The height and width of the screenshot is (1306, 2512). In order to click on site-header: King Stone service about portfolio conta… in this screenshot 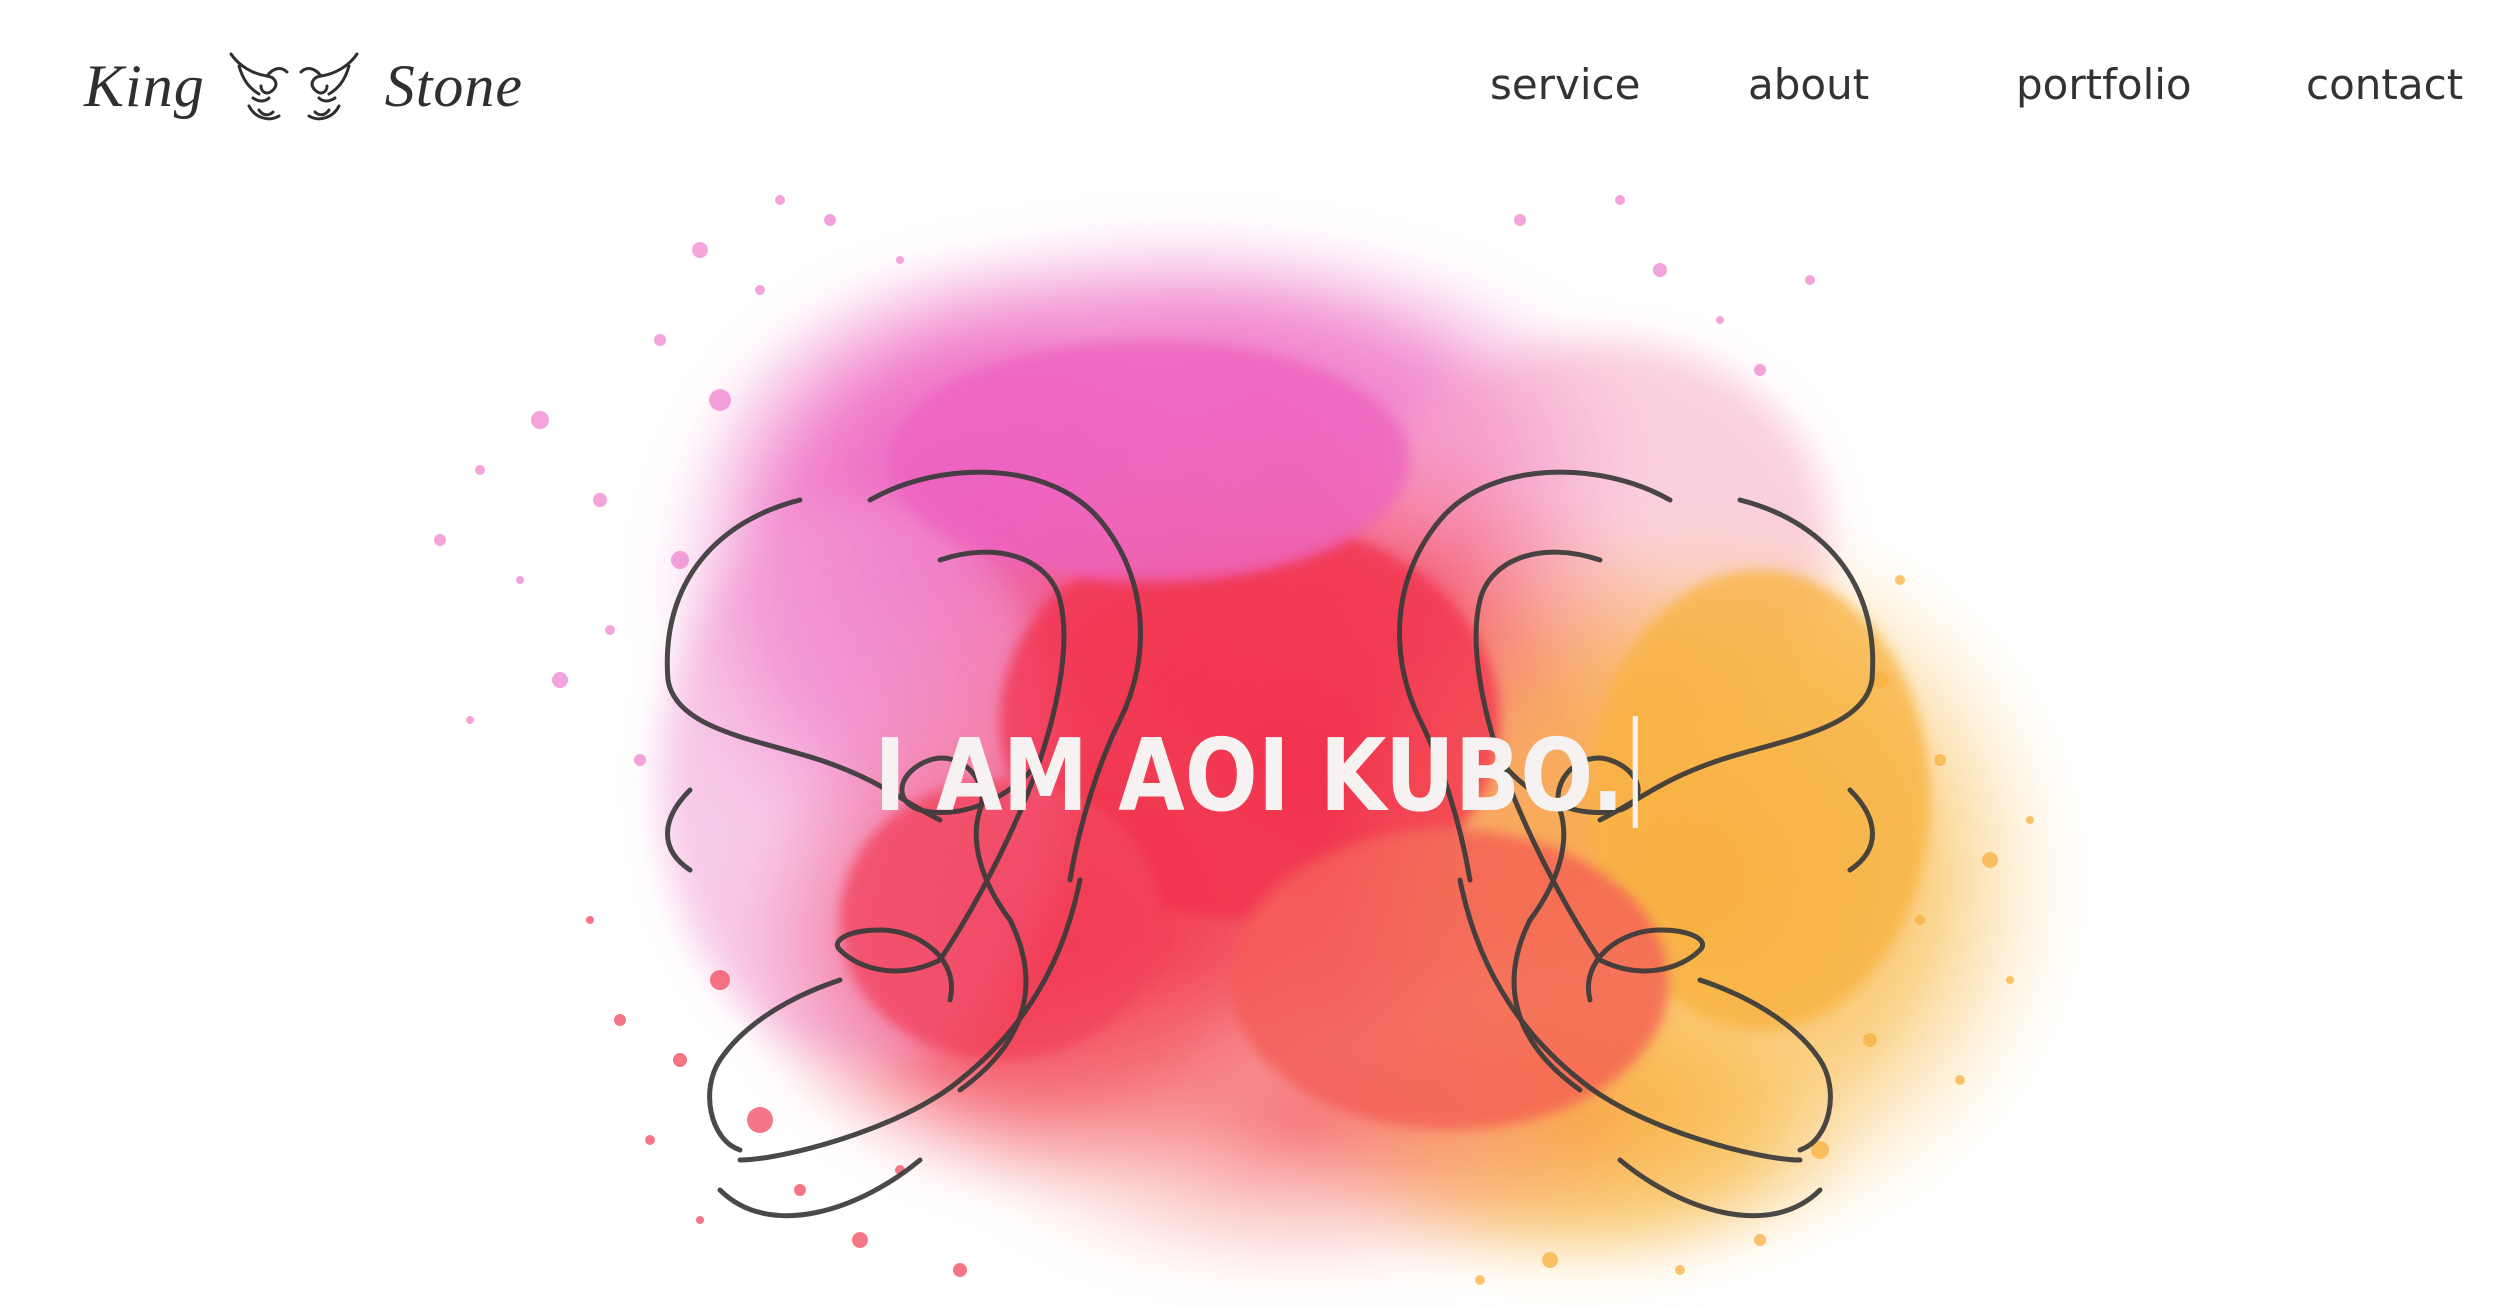, I will do `click(1256, 80)`.